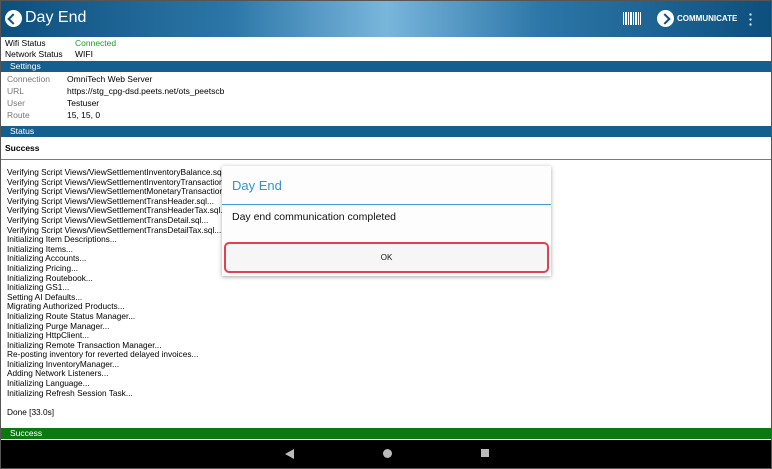 The image size is (772, 469). I want to click on nav-back-icon, so click(289, 454).